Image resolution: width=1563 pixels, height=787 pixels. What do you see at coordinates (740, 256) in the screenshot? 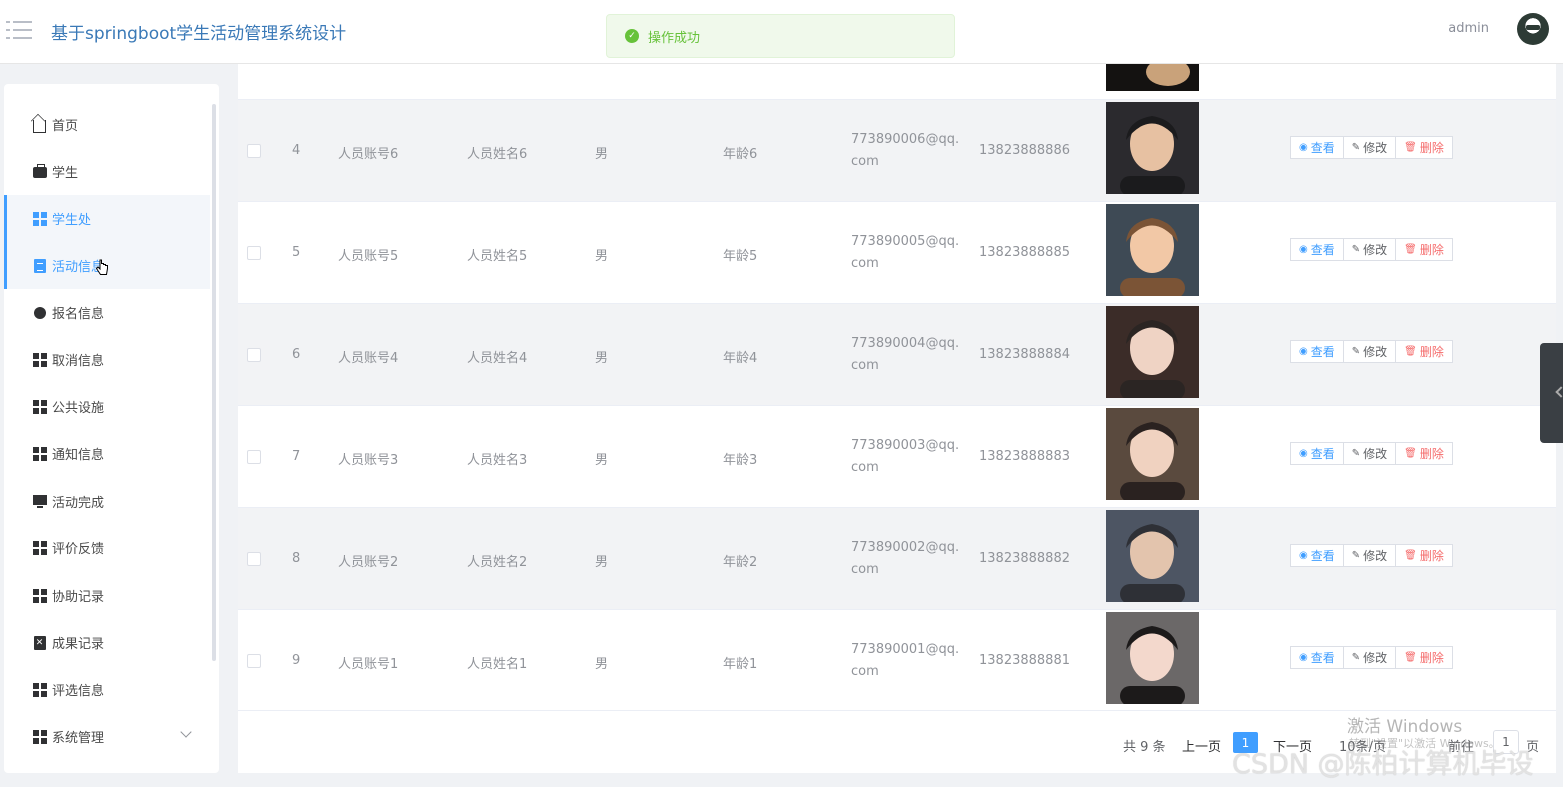
I see `age-cell: 年龄5` at bounding box center [740, 256].